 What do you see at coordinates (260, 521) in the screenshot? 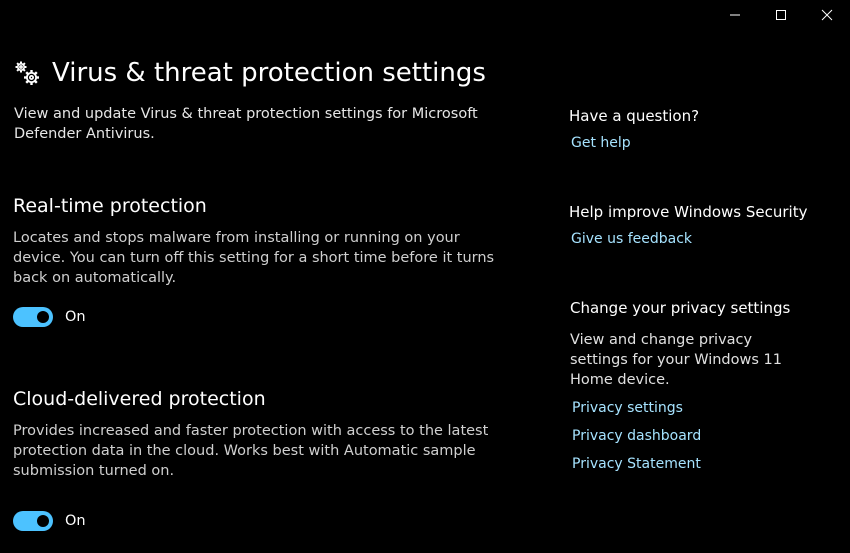
I see `cloud-protection-toggle-row: On` at bounding box center [260, 521].